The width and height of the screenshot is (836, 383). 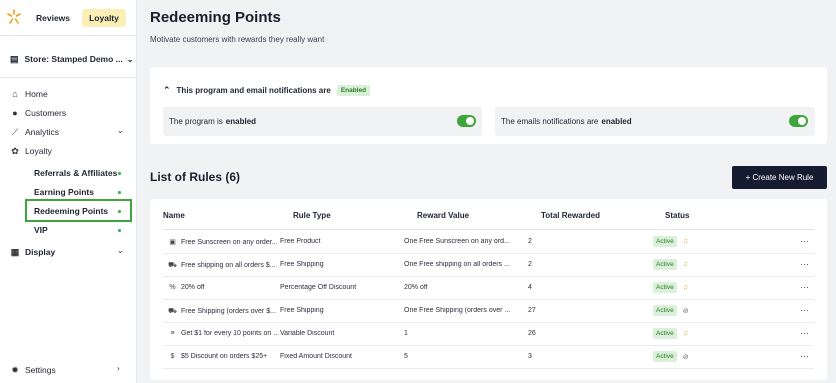 I want to click on chevron-right-icon: ›, so click(x=118, y=368).